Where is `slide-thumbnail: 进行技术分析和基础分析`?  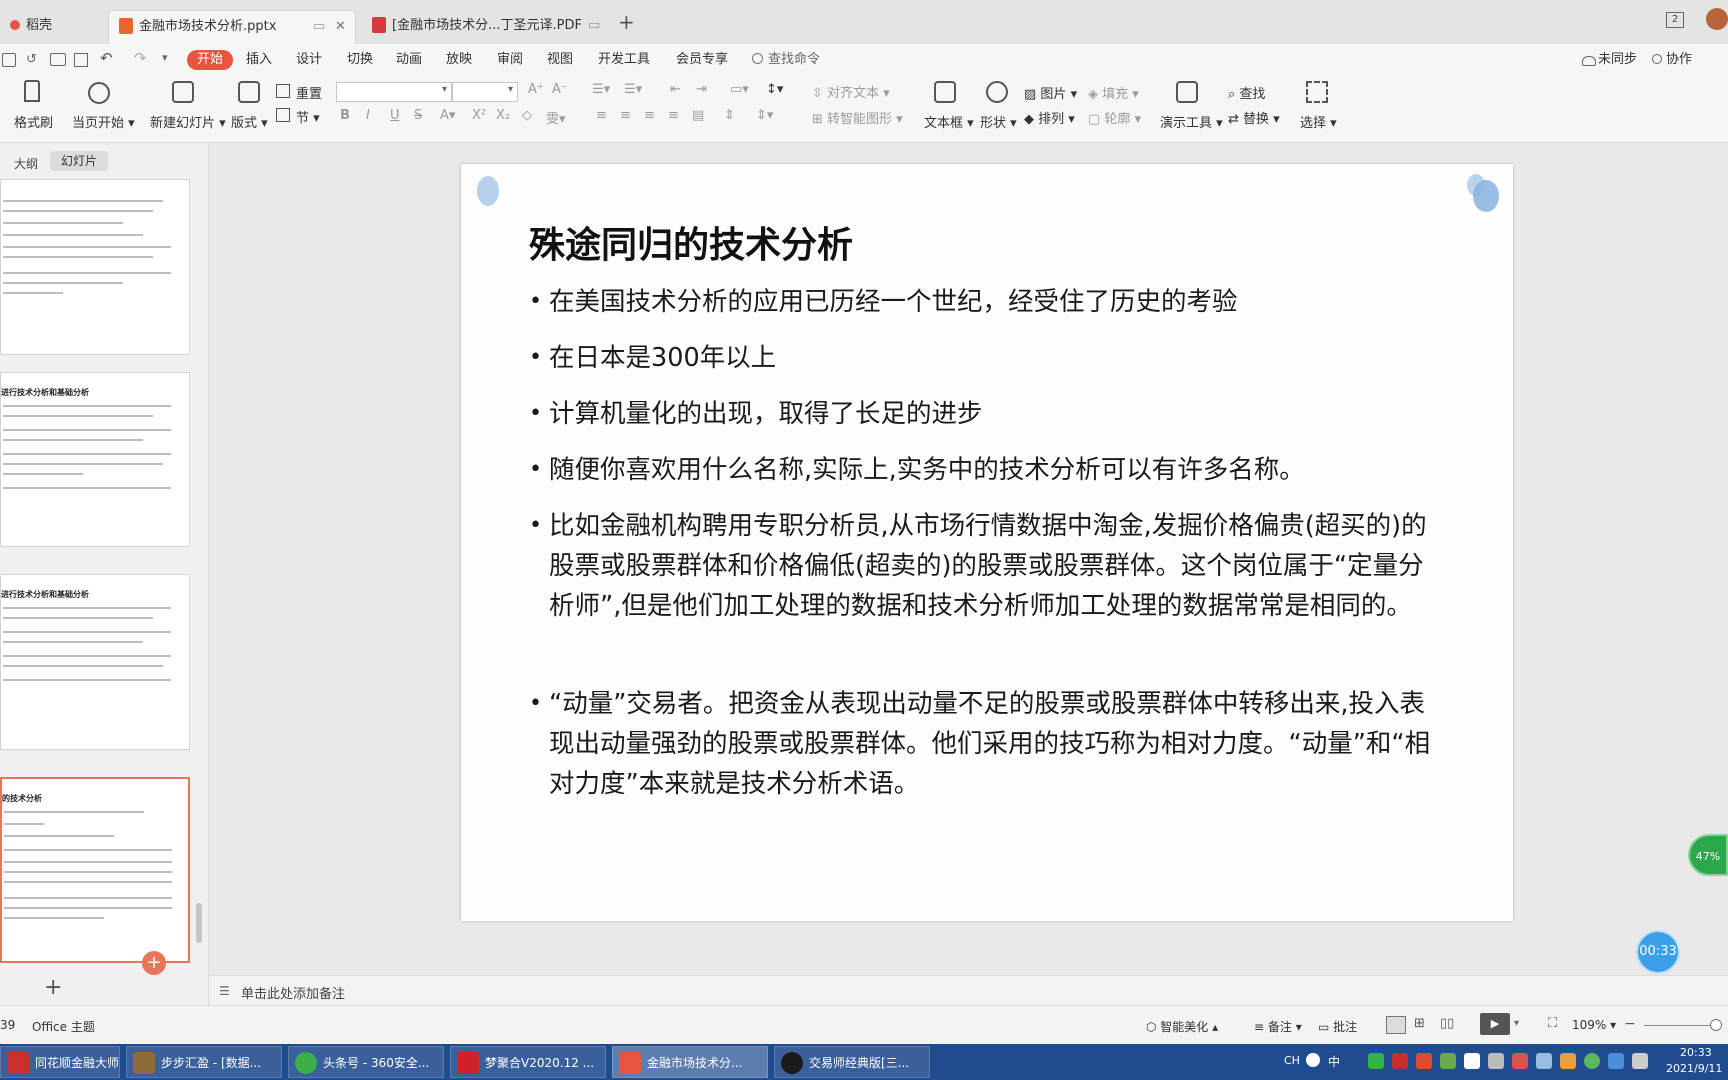 slide-thumbnail: 进行技术分析和基础分析 is located at coordinates (95, 662).